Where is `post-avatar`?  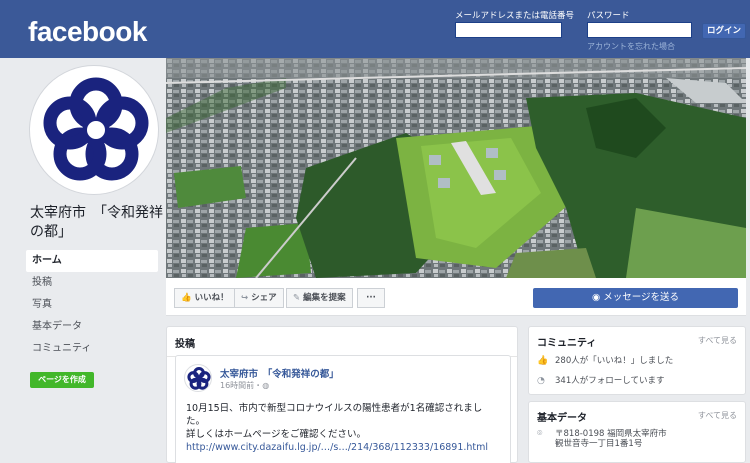
post-avatar is located at coordinates (198, 378).